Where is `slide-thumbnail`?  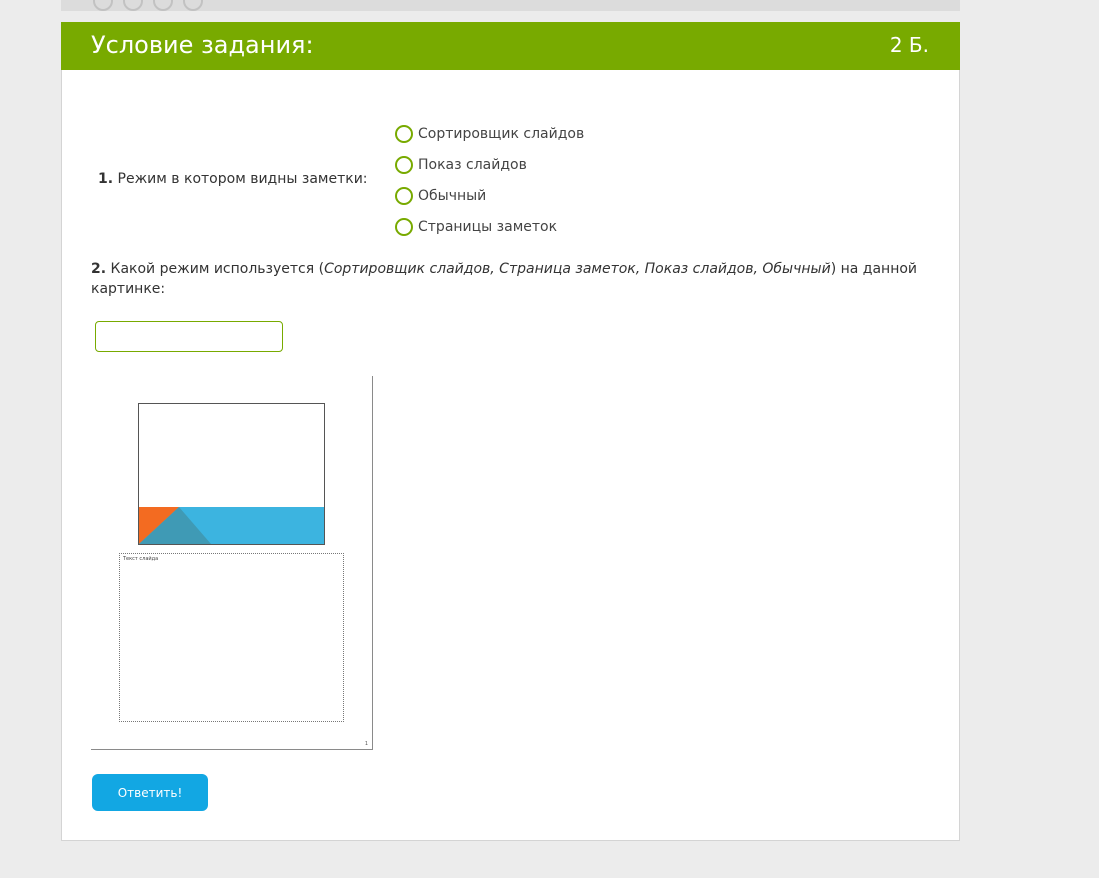
slide-thumbnail is located at coordinates (231, 474).